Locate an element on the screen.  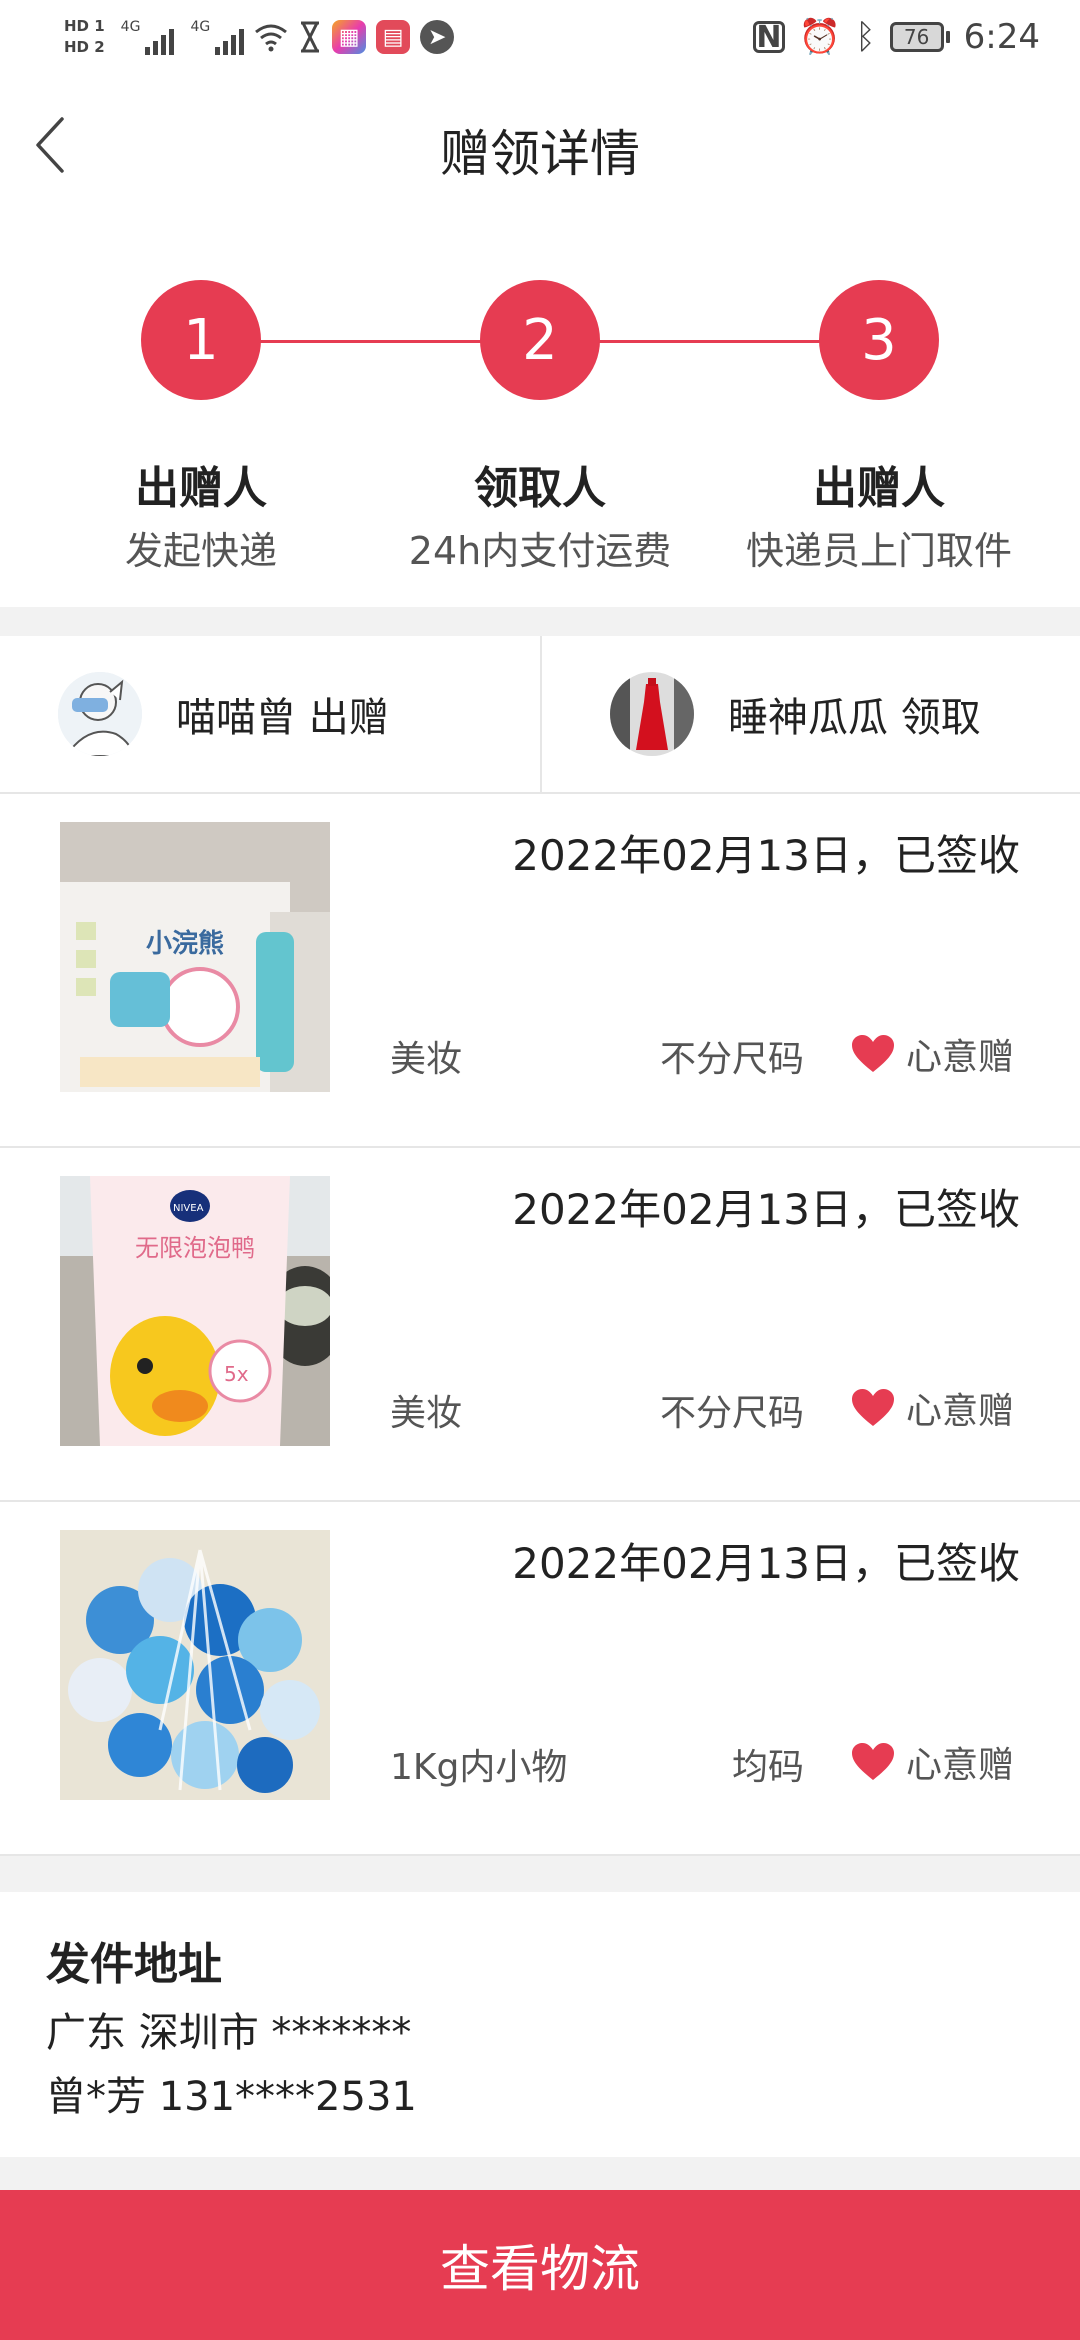
giver-label: 喵喵曾 出赠 is located at coordinates (282, 718).